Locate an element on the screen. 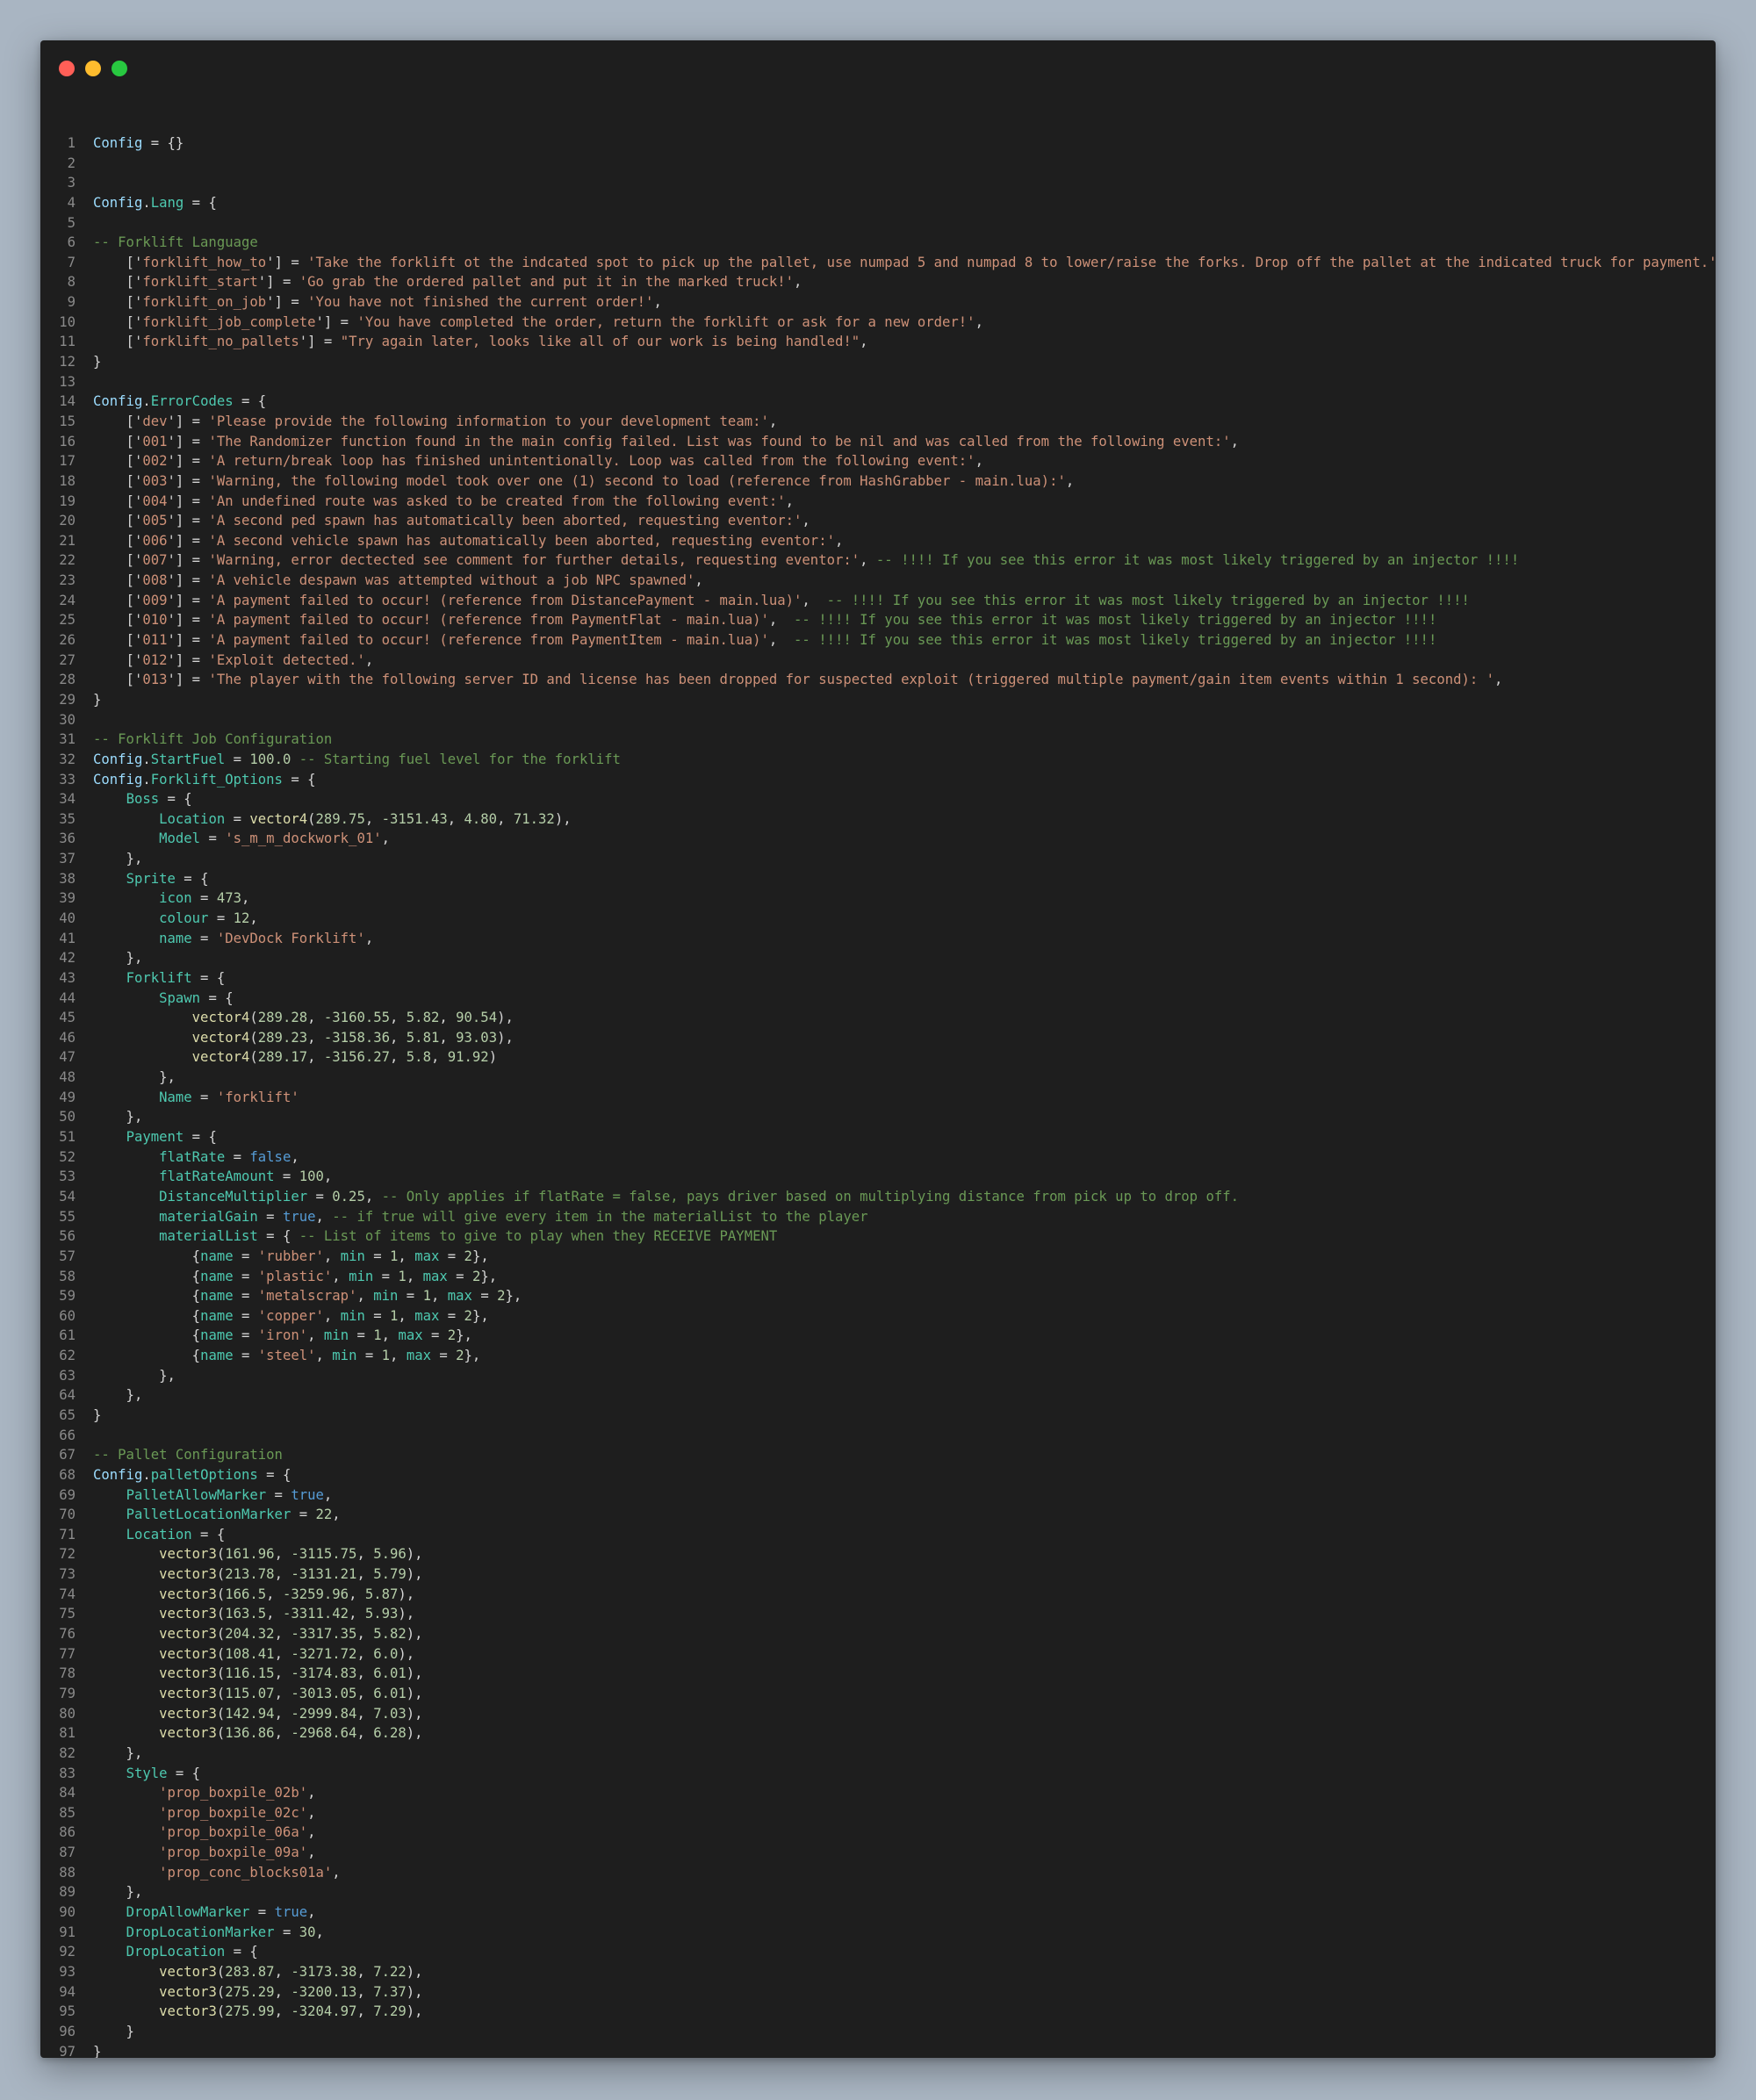 Image resolution: width=1756 pixels, height=2100 pixels. code-token: 473 is located at coordinates (229, 898).